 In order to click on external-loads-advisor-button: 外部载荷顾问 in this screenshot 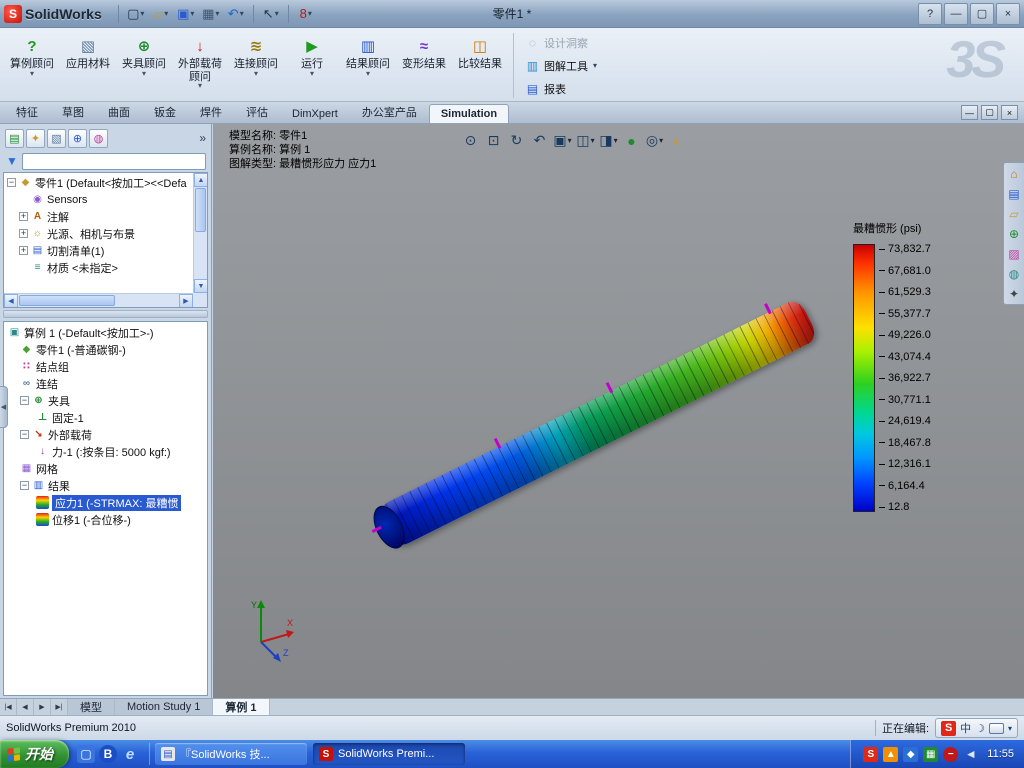, I will do `click(200, 65)`.